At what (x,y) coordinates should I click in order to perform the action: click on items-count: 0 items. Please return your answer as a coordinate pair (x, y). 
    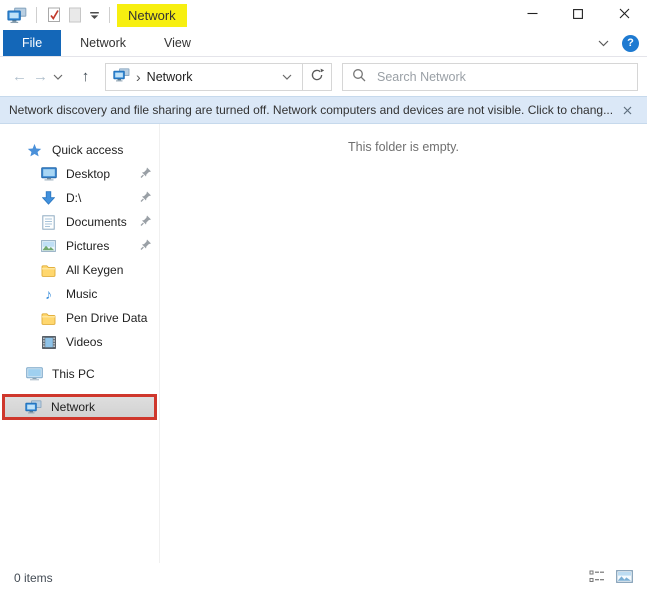
    Looking at the image, I should click on (33, 578).